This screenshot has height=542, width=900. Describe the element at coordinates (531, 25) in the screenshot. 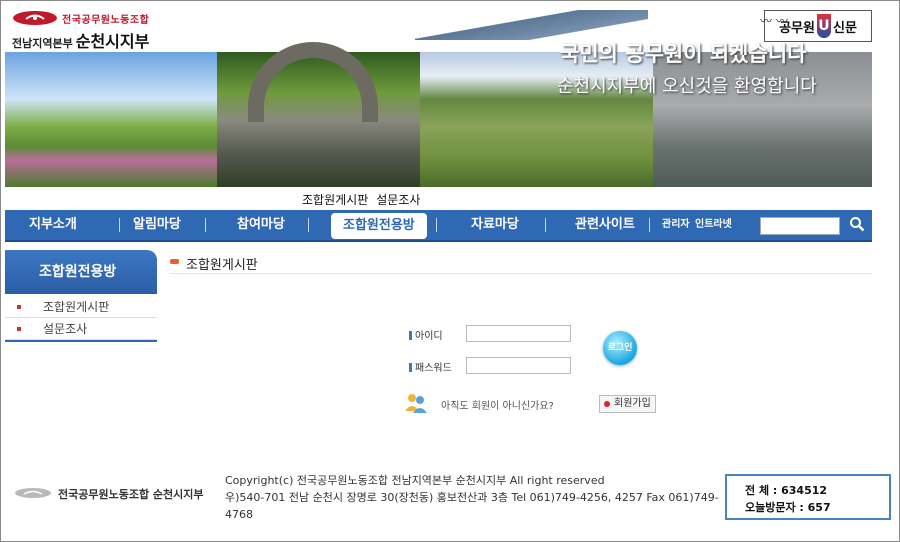

I see `mountain-shape` at that location.